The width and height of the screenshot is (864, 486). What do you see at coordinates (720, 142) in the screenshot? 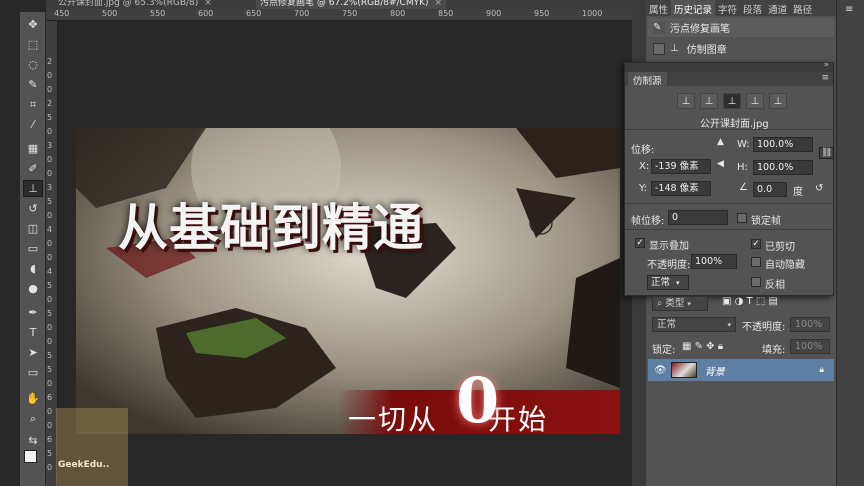
I see `flip-horizontal-icon: ▲` at bounding box center [720, 142].